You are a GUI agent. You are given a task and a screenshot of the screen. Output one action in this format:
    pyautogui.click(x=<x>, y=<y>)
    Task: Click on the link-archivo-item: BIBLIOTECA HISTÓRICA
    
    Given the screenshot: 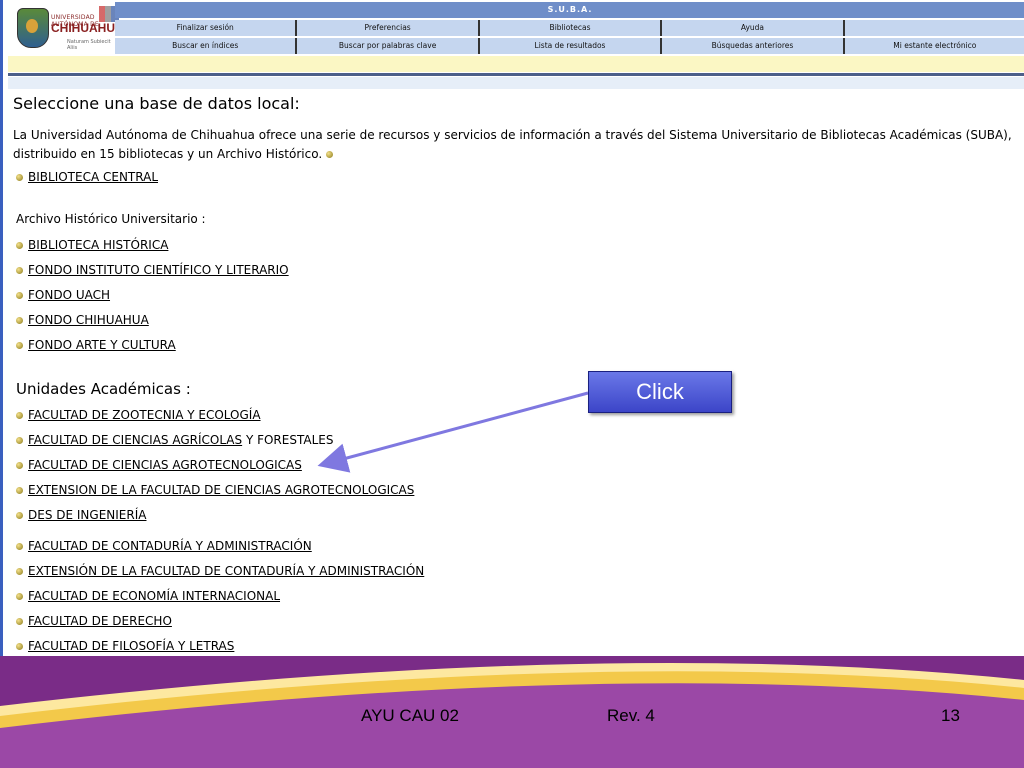 What is the action you would take?
    pyautogui.click(x=98, y=245)
    